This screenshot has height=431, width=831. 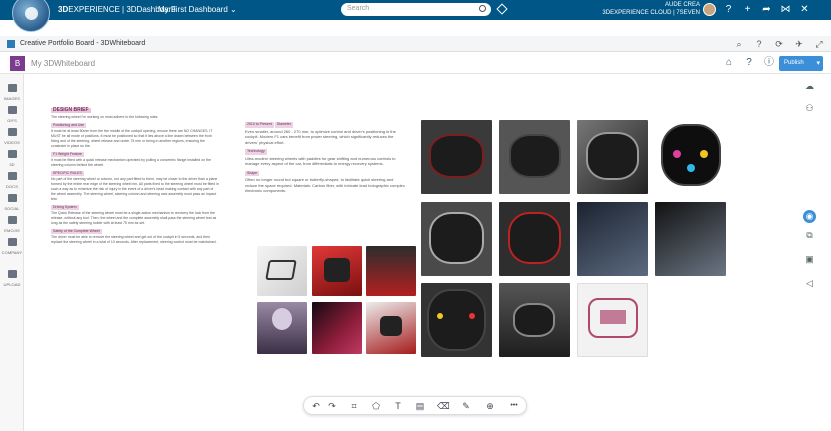 What do you see at coordinates (12, 225) in the screenshot?
I see `sidebar-item-emojis: EMOJIS` at bounding box center [12, 225].